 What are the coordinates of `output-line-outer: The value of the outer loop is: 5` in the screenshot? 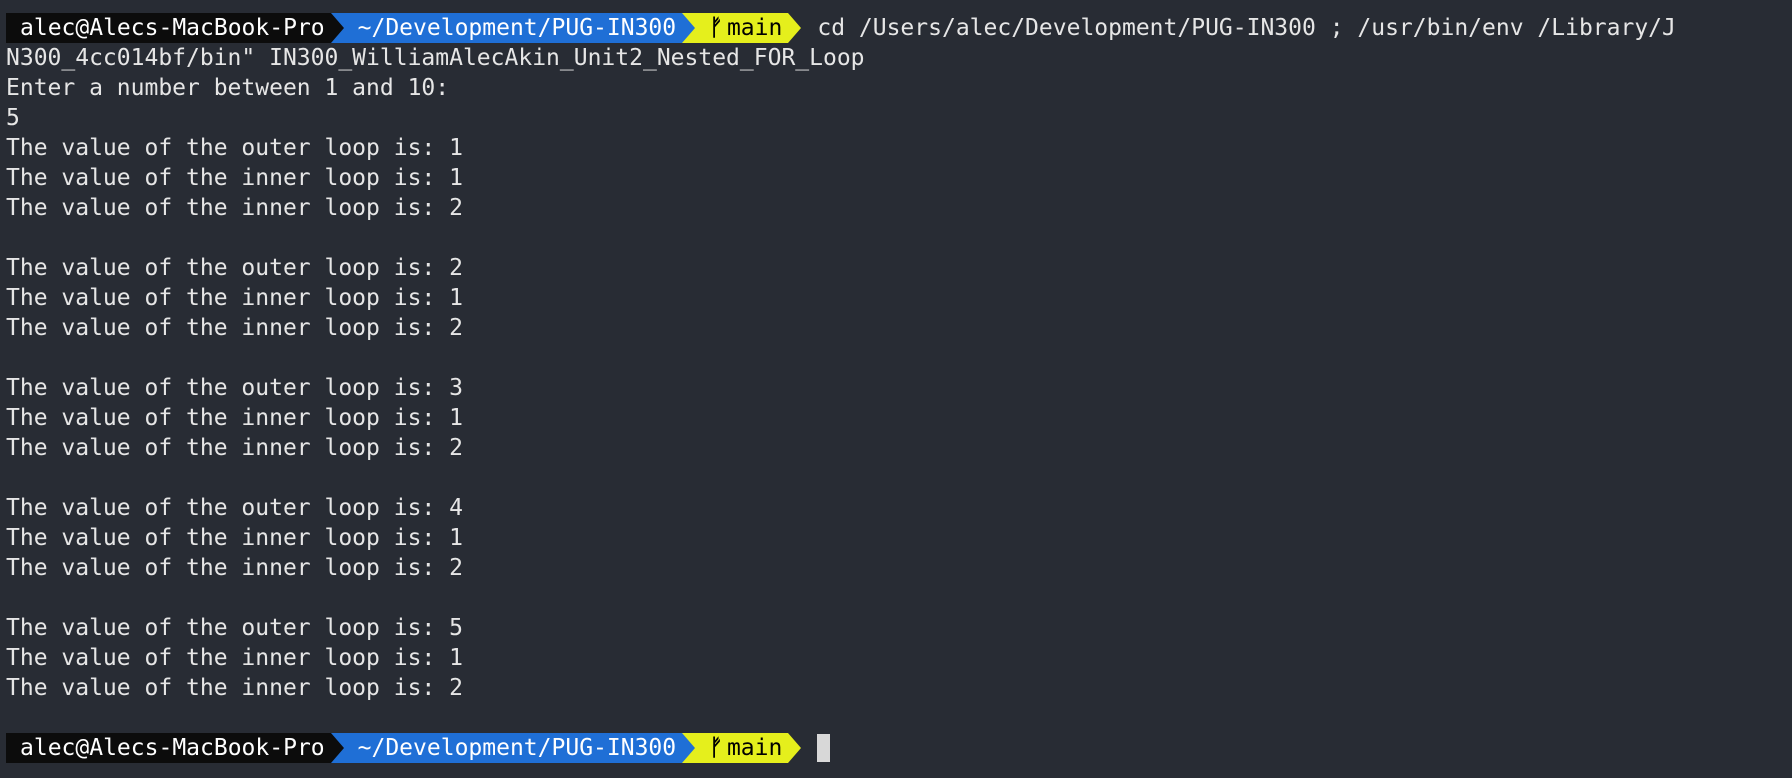 It's located at (234, 628).